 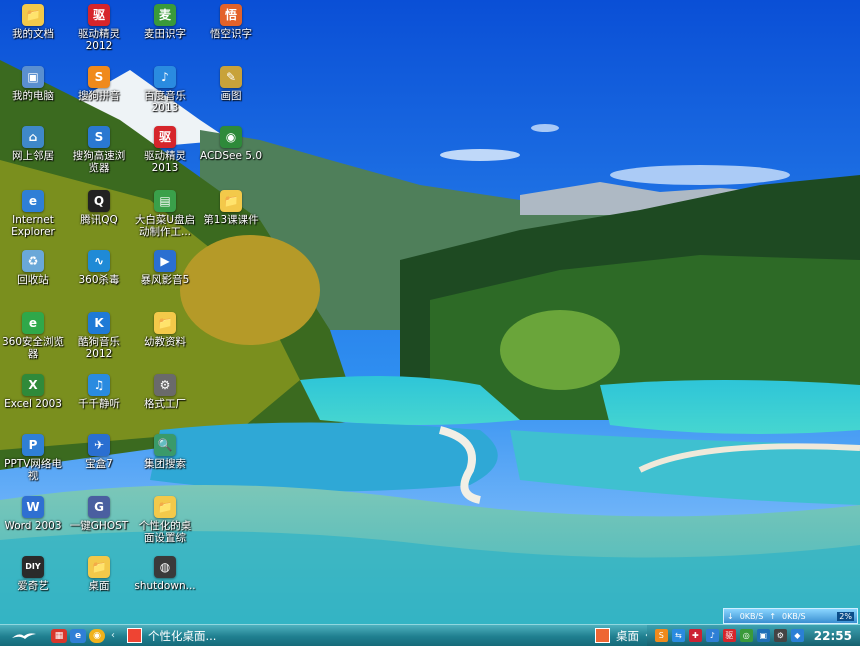 I want to click on desktop-icon-label: 画图, so click(x=231, y=96).